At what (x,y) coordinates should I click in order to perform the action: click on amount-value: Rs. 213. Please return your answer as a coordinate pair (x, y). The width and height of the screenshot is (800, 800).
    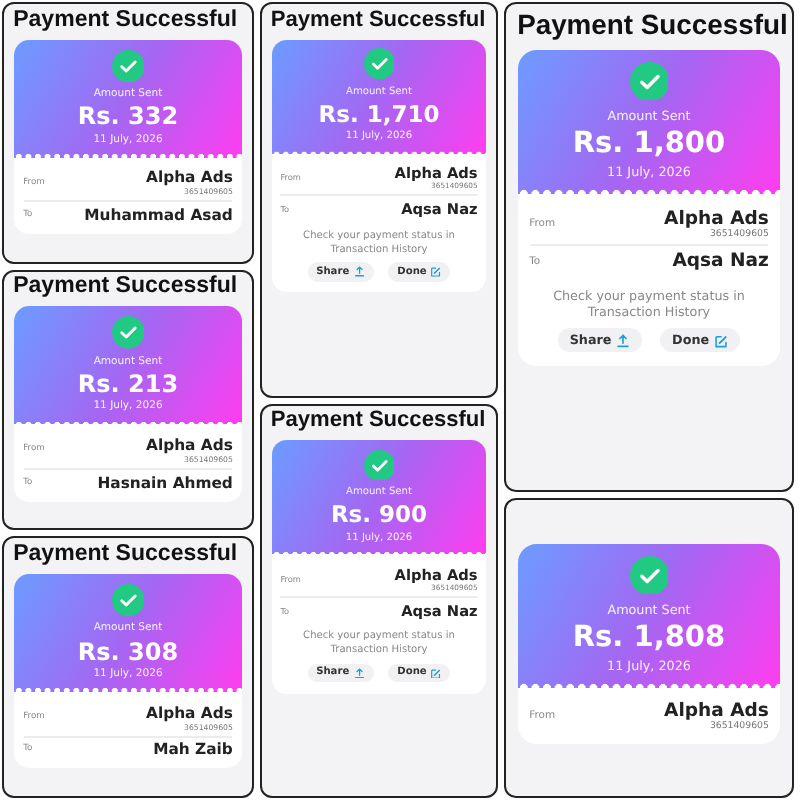
    Looking at the image, I should click on (128, 383).